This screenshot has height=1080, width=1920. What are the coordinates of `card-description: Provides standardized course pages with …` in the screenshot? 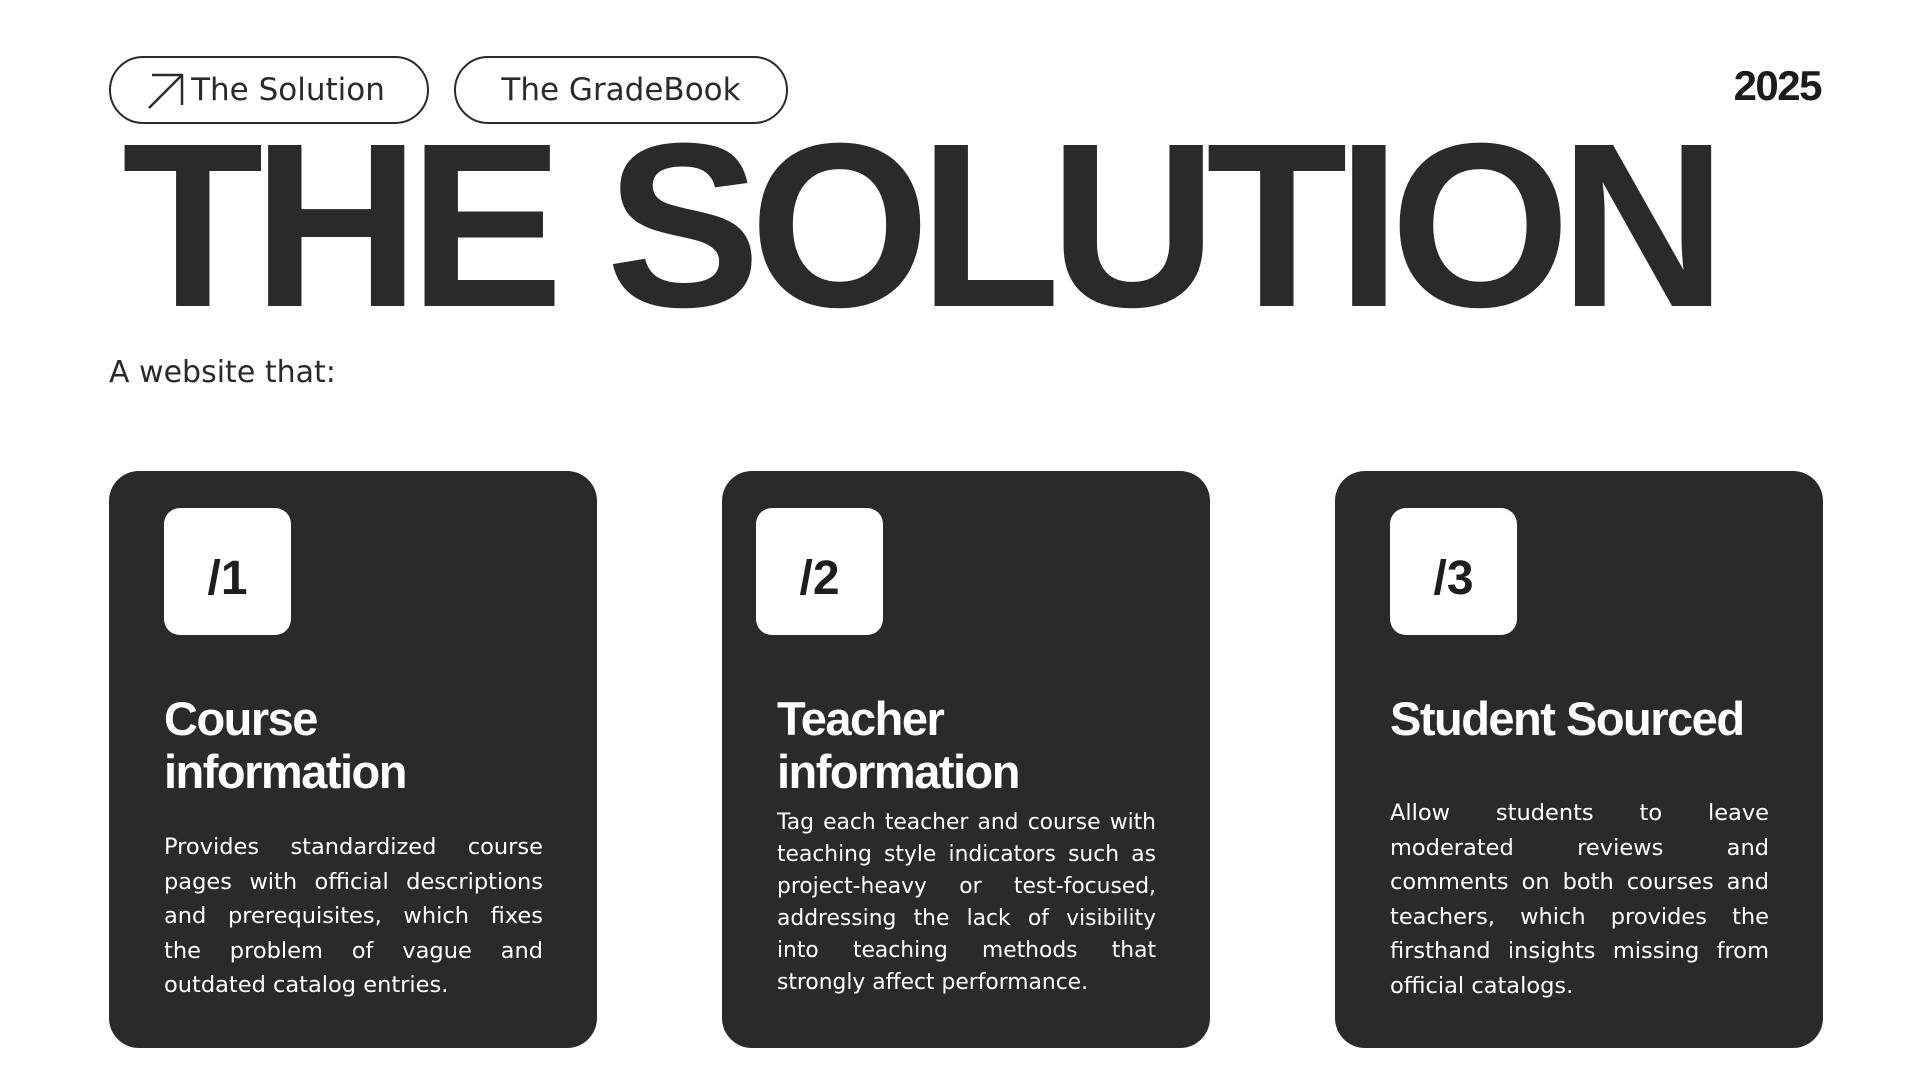 It's located at (353, 916).